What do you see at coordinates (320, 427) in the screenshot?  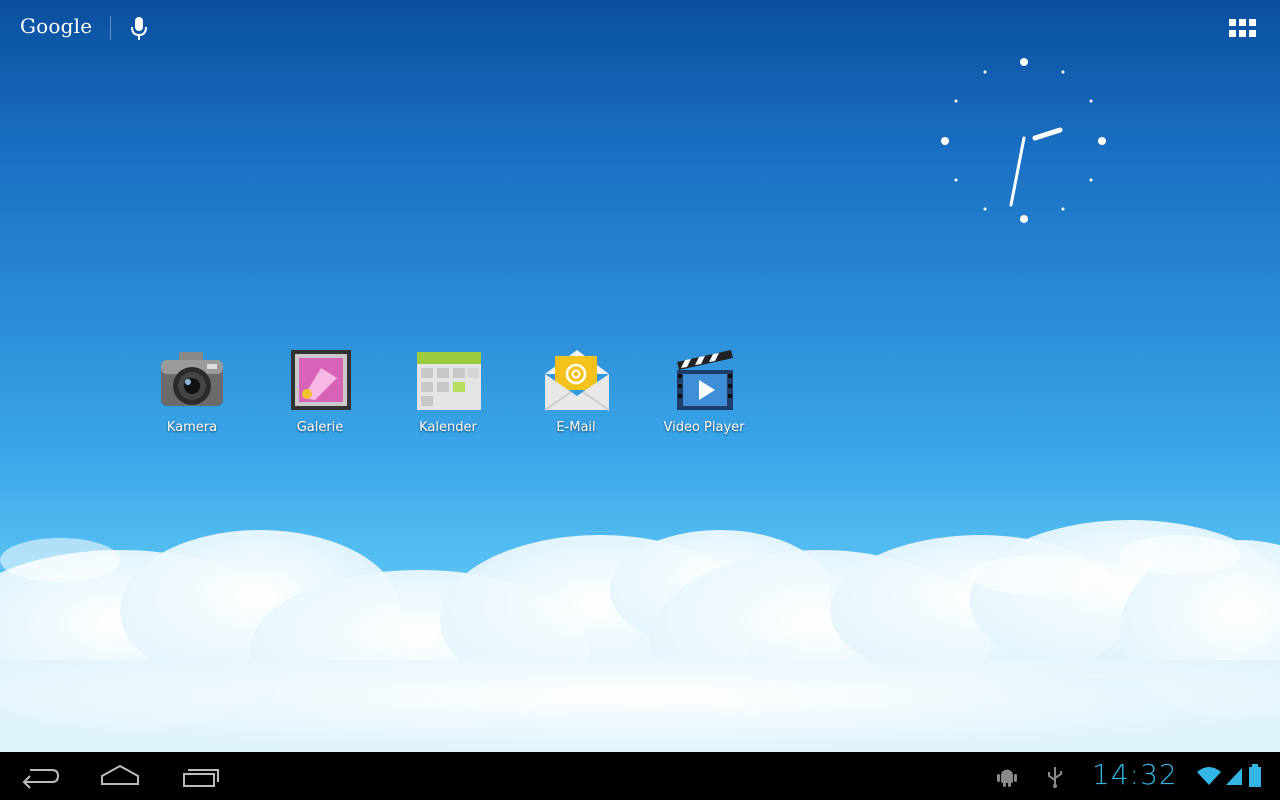 I see `app-label: Galerie` at bounding box center [320, 427].